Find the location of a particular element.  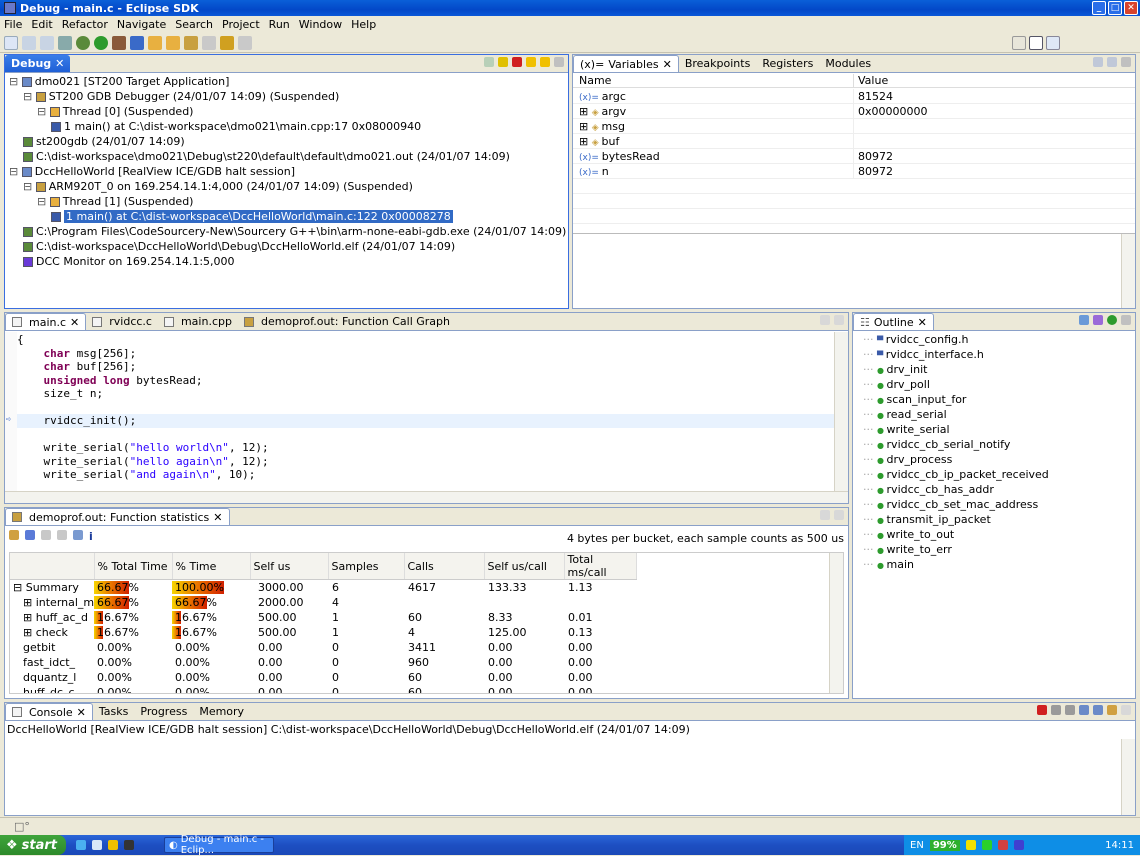

variable-row: (x)= n 80972 is located at coordinates (854, 171).